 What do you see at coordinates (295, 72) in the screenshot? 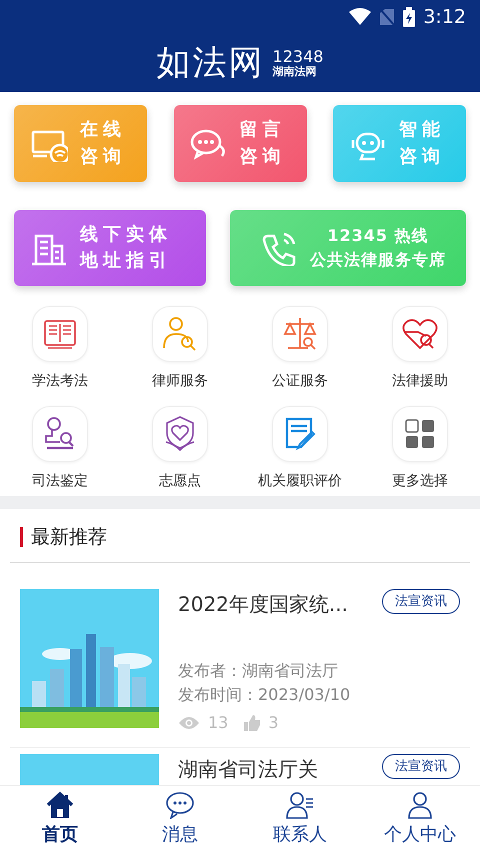
I see `site-name: 湖南法网` at bounding box center [295, 72].